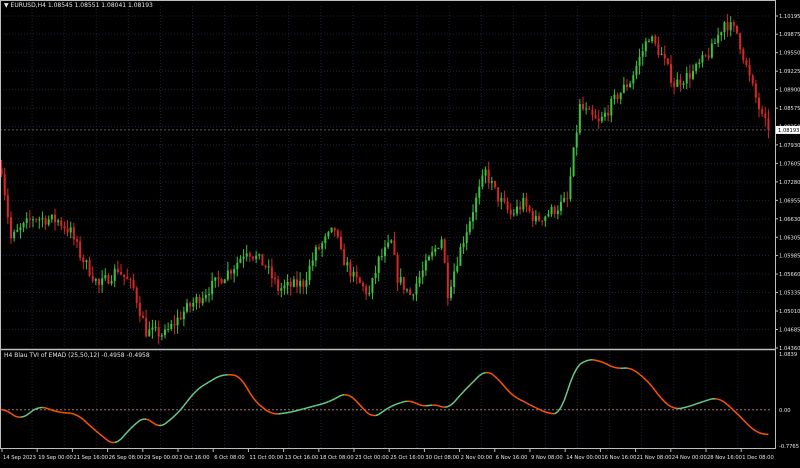  What do you see at coordinates (583, 458) in the screenshot?
I see `time-axis-label: 14 Nov 00:00` at bounding box center [583, 458].